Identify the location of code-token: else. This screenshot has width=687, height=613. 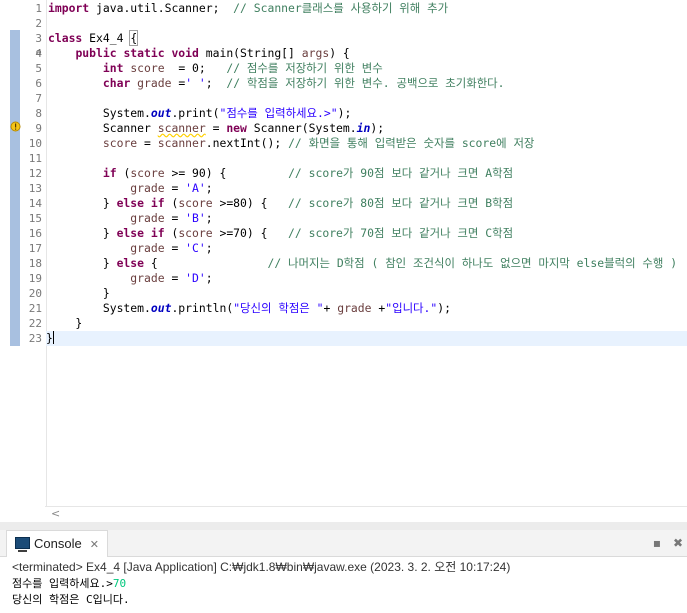
(130, 263).